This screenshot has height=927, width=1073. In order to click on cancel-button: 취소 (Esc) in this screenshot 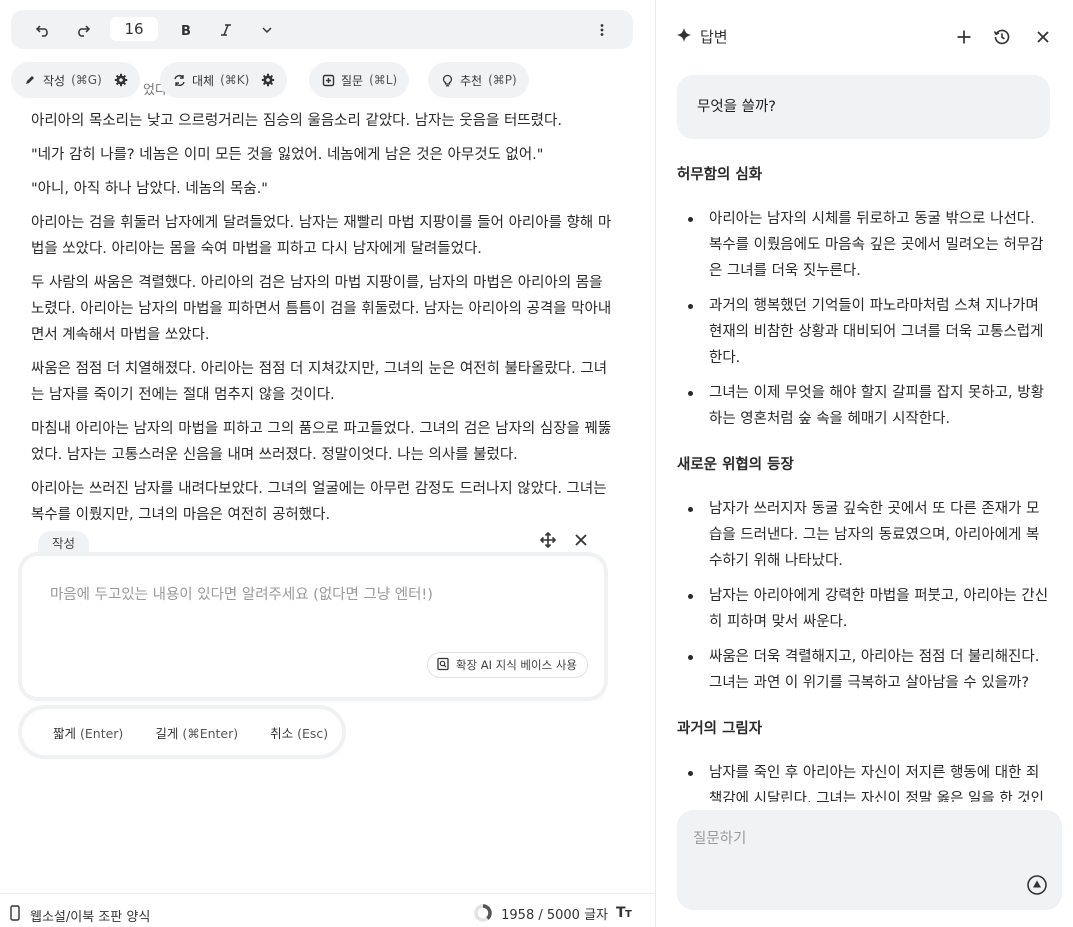, I will do `click(299, 732)`.